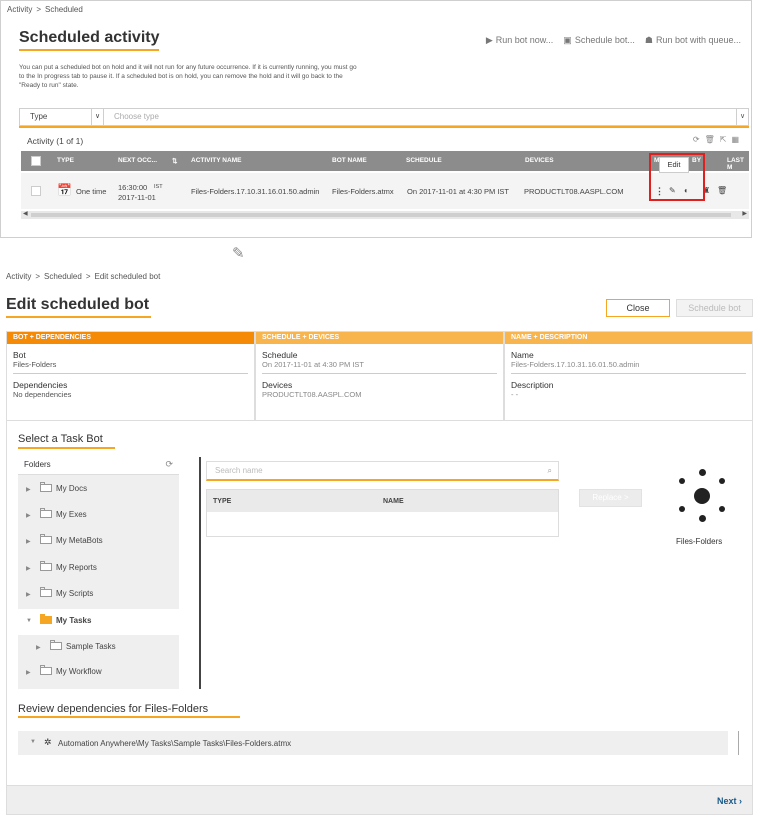 This screenshot has width=757, height=827. Describe the element at coordinates (98, 569) in the screenshot. I see `folder-my-reports: ▶ My Reports` at that location.